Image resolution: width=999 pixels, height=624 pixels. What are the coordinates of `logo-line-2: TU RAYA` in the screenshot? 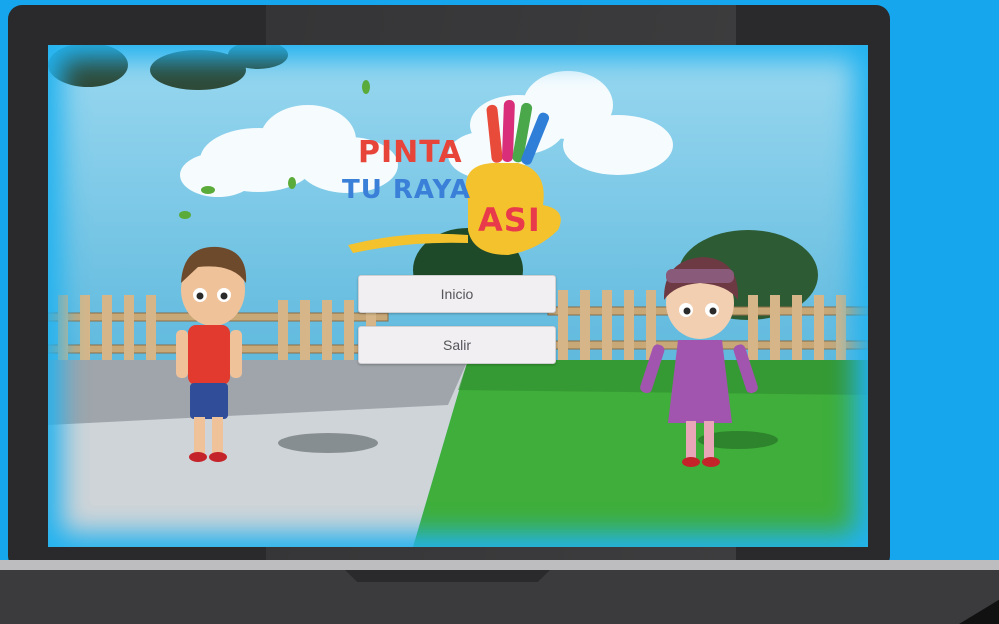 It's located at (407, 190).